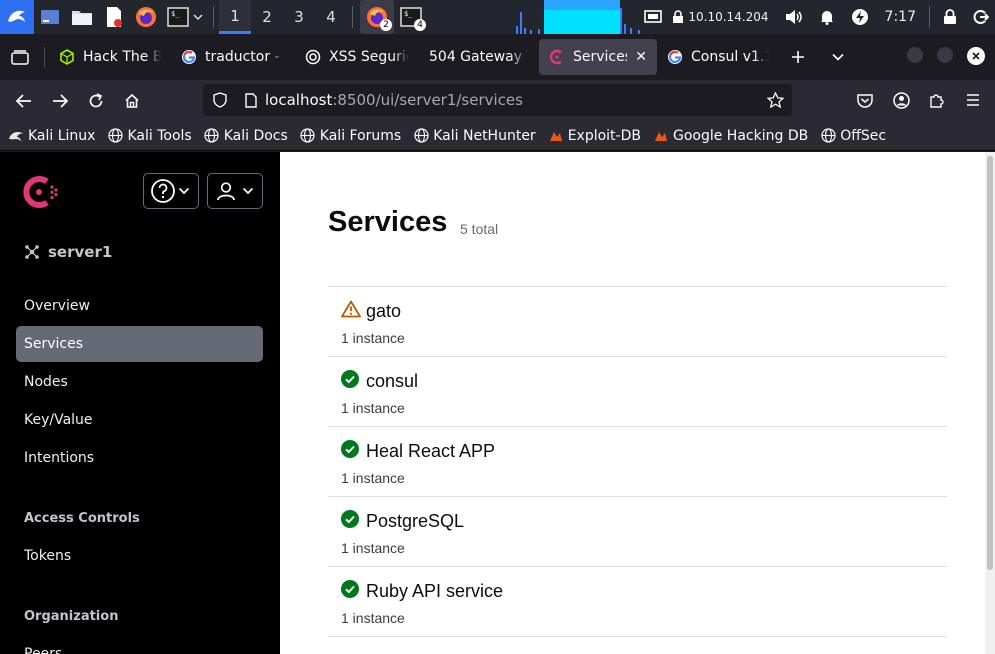  Describe the element at coordinates (427, 100) in the screenshot. I see `url-path: :8500/ui/server1/services` at that location.